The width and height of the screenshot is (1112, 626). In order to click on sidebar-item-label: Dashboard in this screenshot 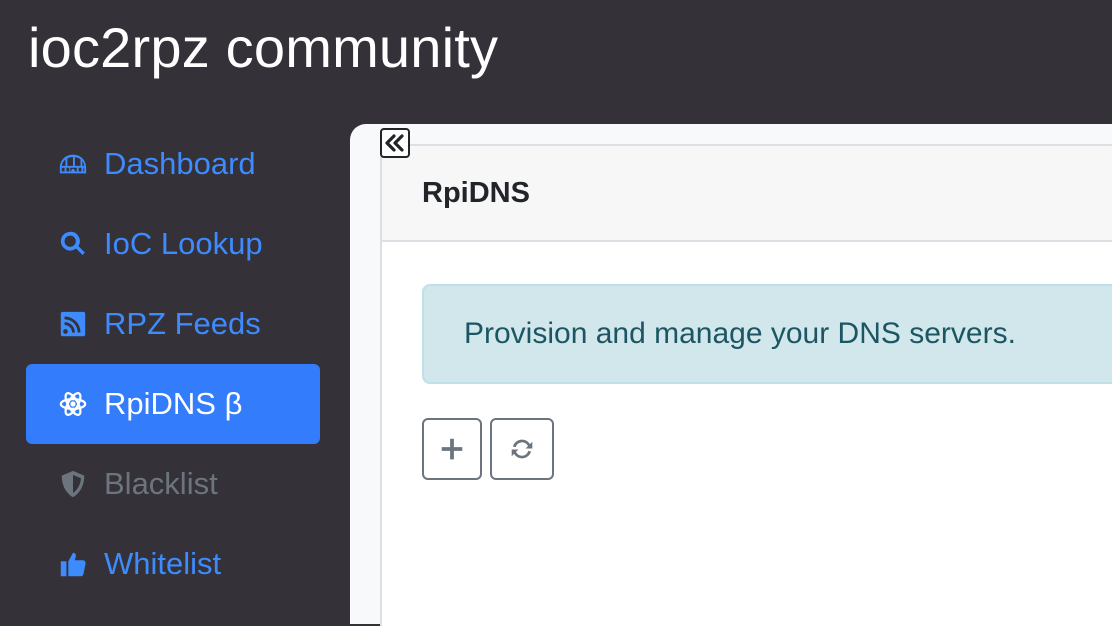, I will do `click(180, 163)`.